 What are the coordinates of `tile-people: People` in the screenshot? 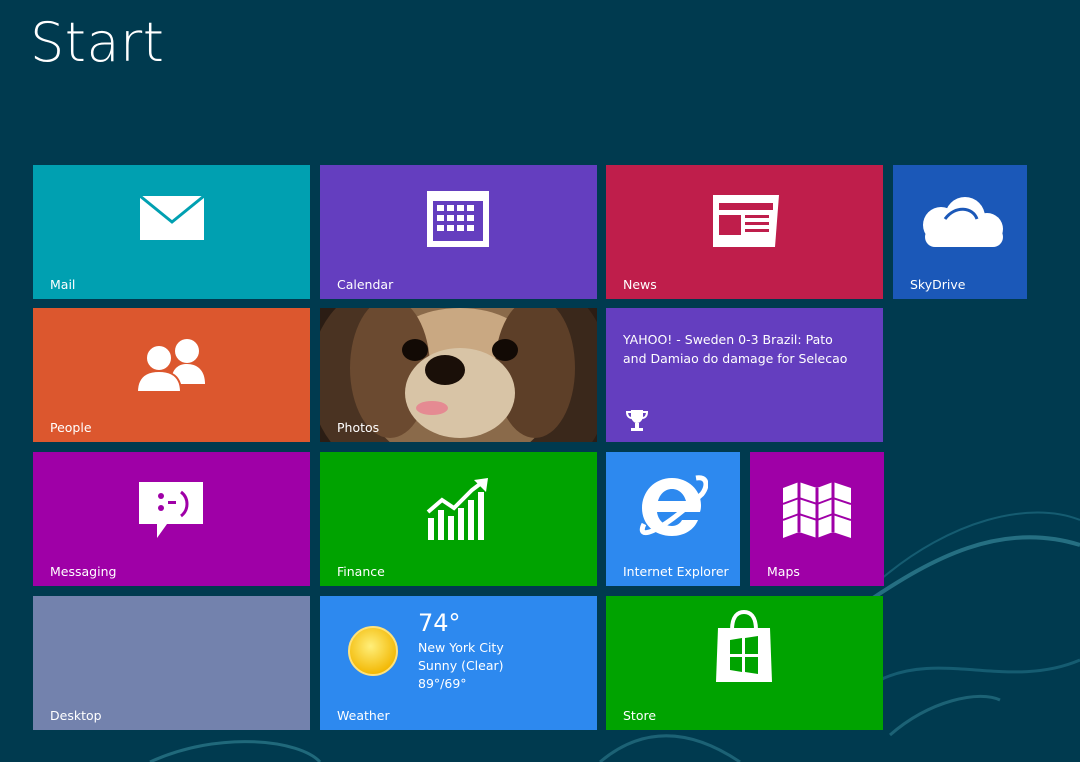 It's located at (171, 375).